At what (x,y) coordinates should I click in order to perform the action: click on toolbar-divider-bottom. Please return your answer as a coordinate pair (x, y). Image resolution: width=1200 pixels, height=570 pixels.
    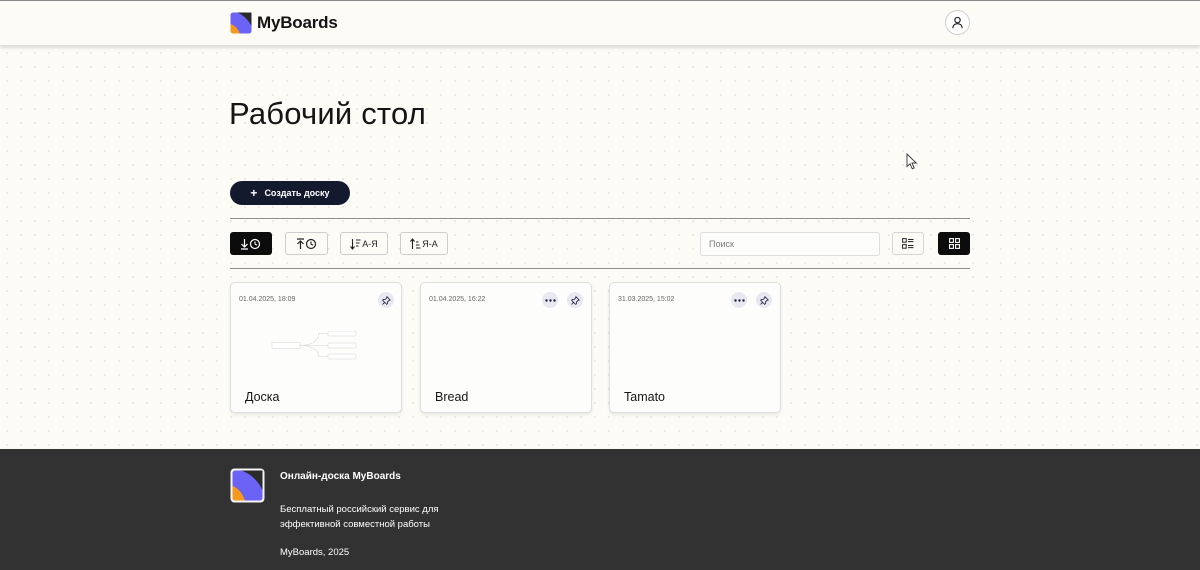
    Looking at the image, I should click on (600, 268).